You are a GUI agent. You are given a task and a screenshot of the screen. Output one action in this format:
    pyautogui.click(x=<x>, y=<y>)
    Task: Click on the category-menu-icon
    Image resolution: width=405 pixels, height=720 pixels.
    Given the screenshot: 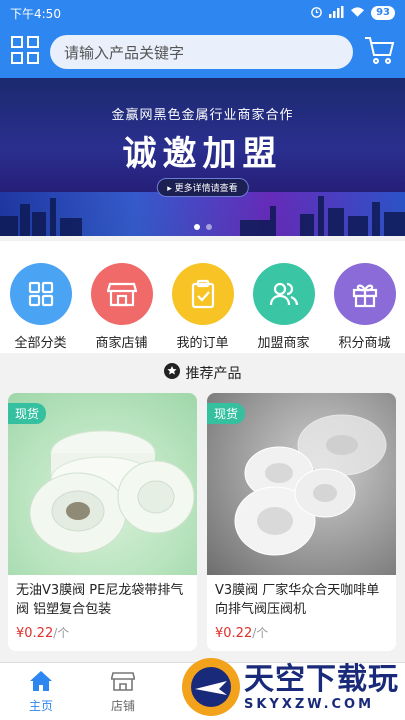 What is the action you would take?
    pyautogui.click(x=25, y=52)
    